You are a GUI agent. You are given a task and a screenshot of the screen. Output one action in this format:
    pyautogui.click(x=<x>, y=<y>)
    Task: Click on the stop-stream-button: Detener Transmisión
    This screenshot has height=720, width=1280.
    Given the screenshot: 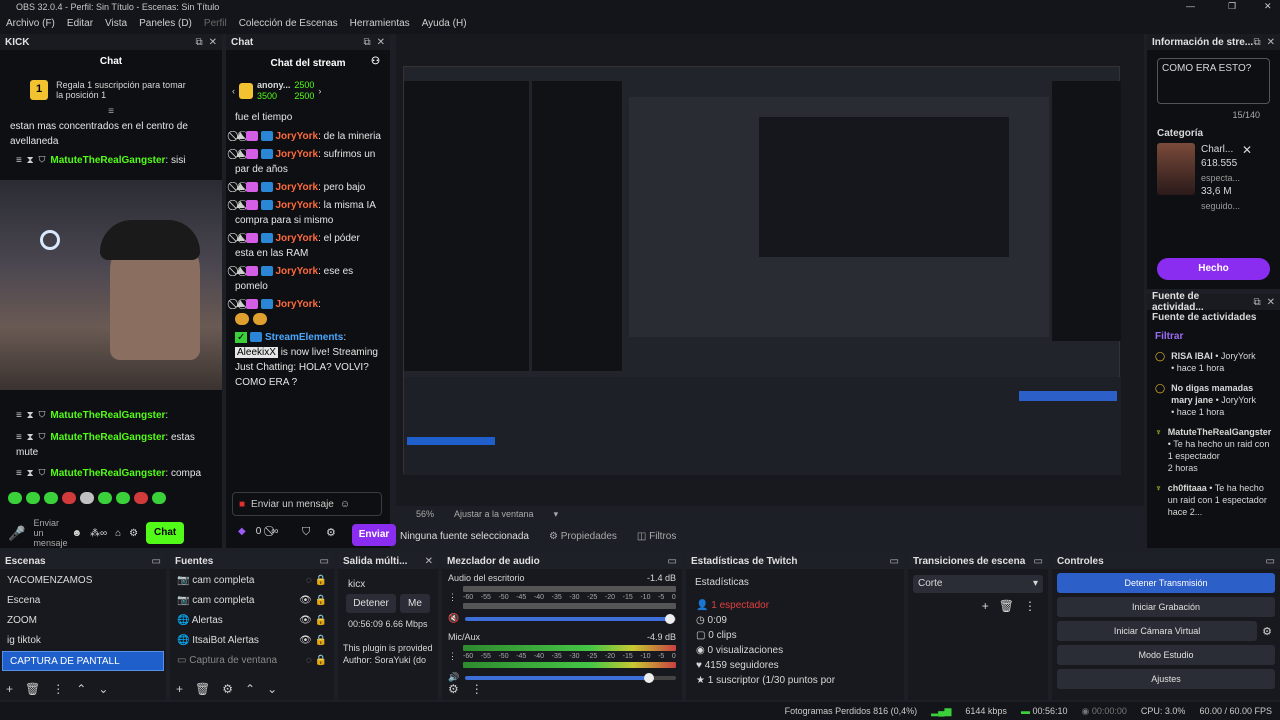 What is the action you would take?
    pyautogui.click(x=1166, y=583)
    